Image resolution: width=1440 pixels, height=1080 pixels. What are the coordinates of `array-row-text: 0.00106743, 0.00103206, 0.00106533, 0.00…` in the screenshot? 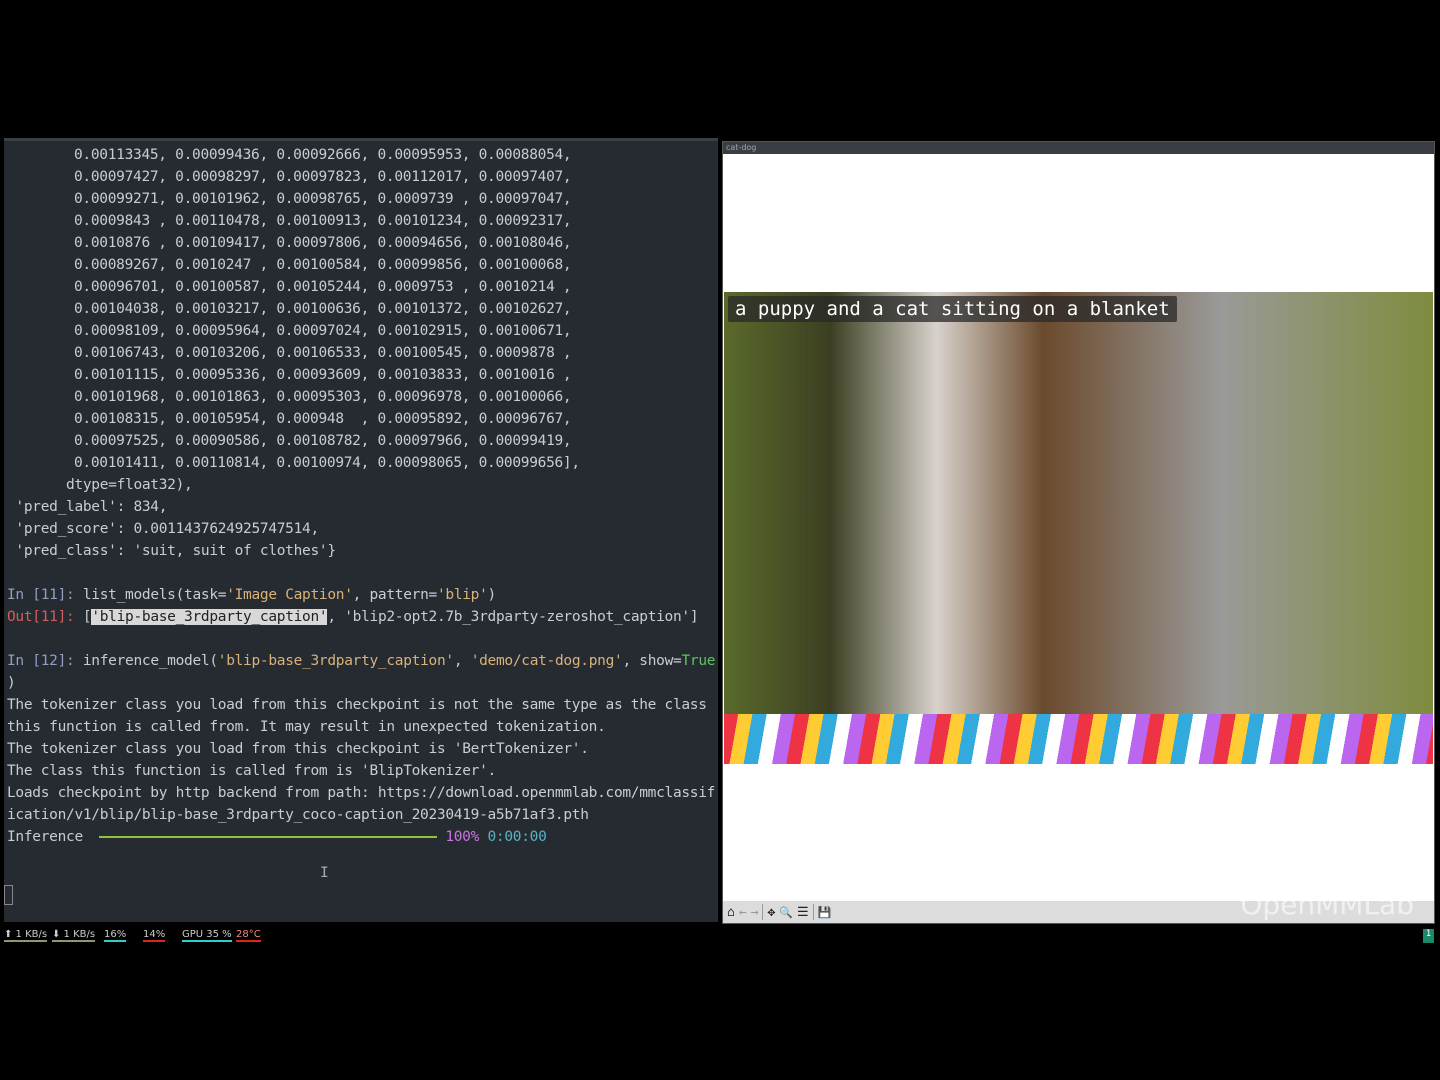 It's located at (323, 353).